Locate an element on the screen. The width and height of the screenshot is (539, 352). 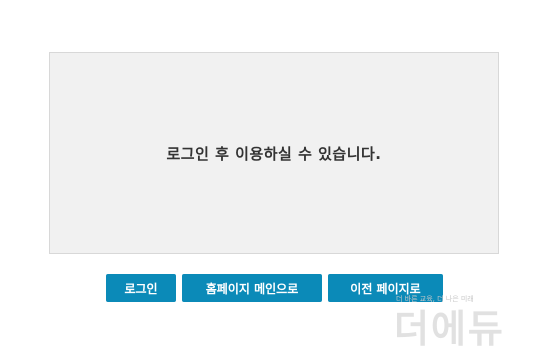
home-main-button: 홈페이지 메인으로 is located at coordinates (252, 288).